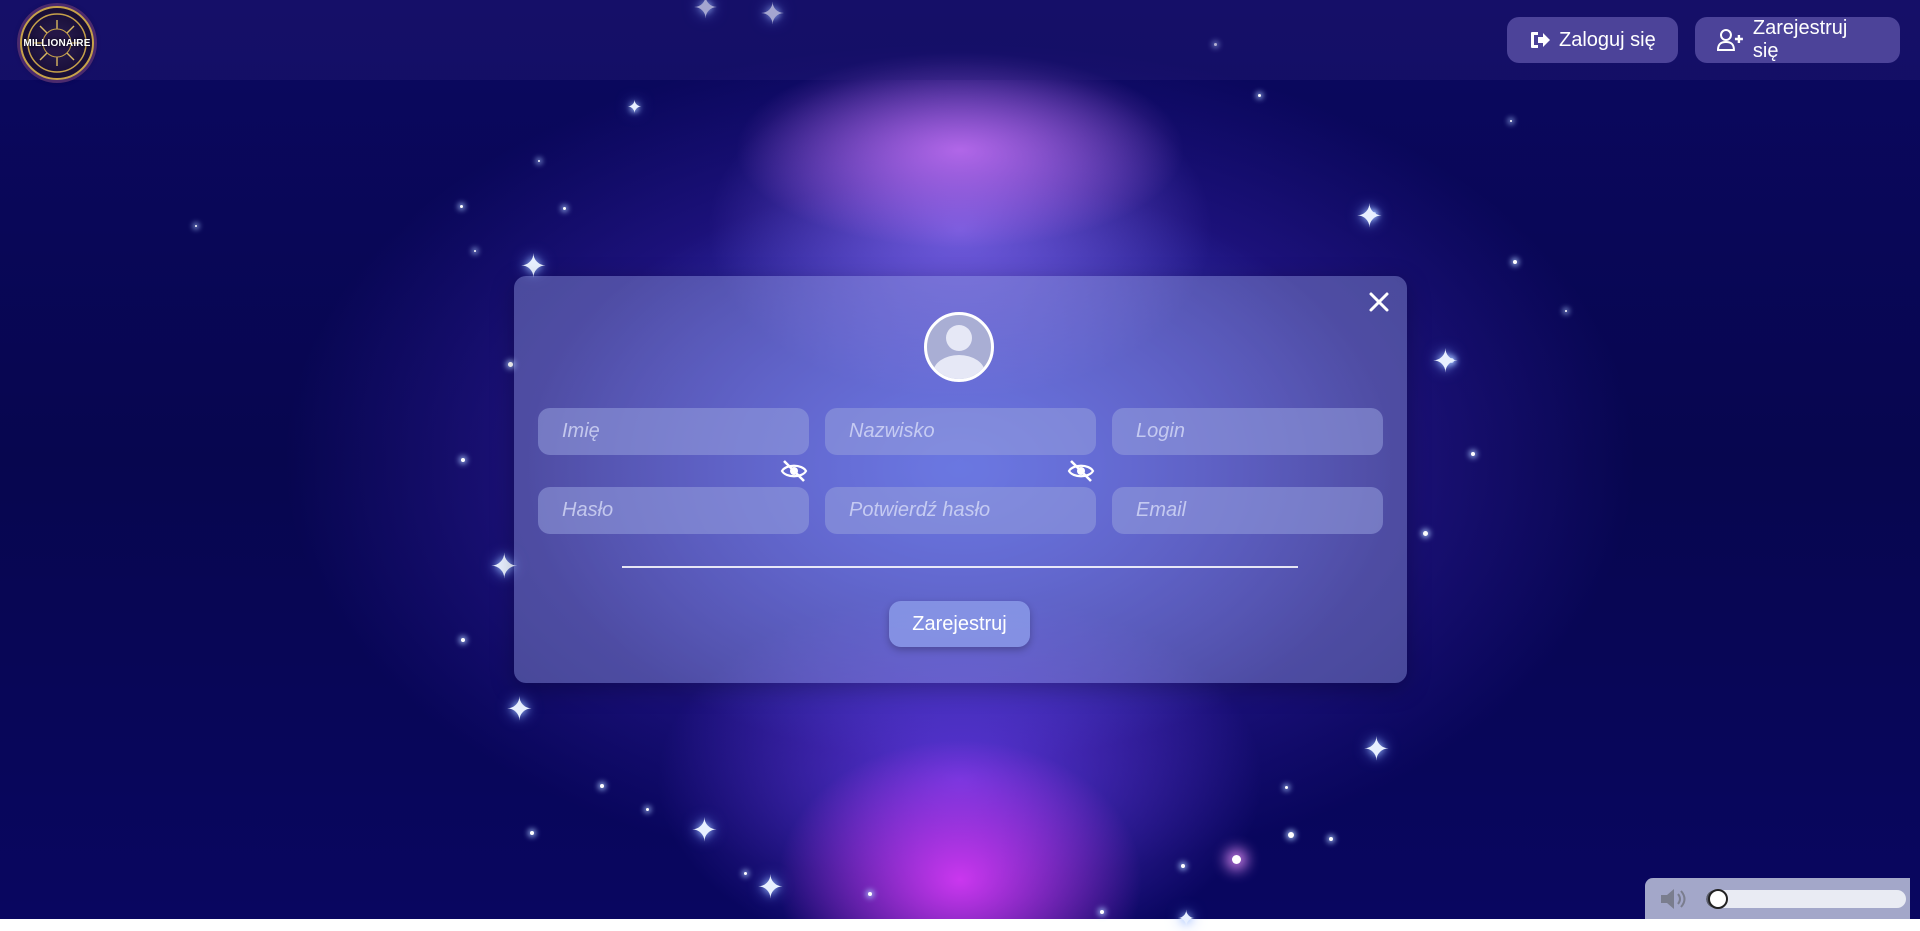 The image size is (1920, 931). Describe the element at coordinates (1674, 899) in the screenshot. I see `speaker-icon` at that location.